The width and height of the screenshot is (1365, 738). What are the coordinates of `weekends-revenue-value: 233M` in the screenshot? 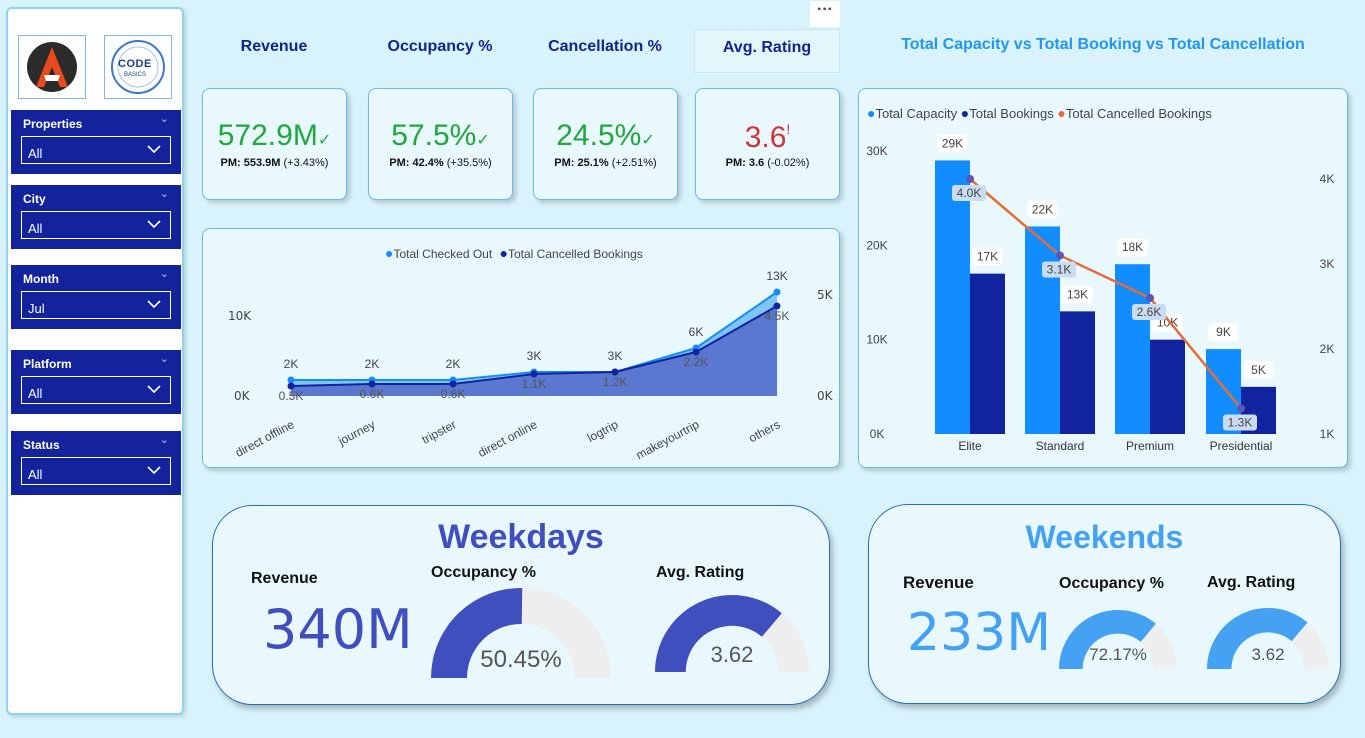 It's located at (979, 633).